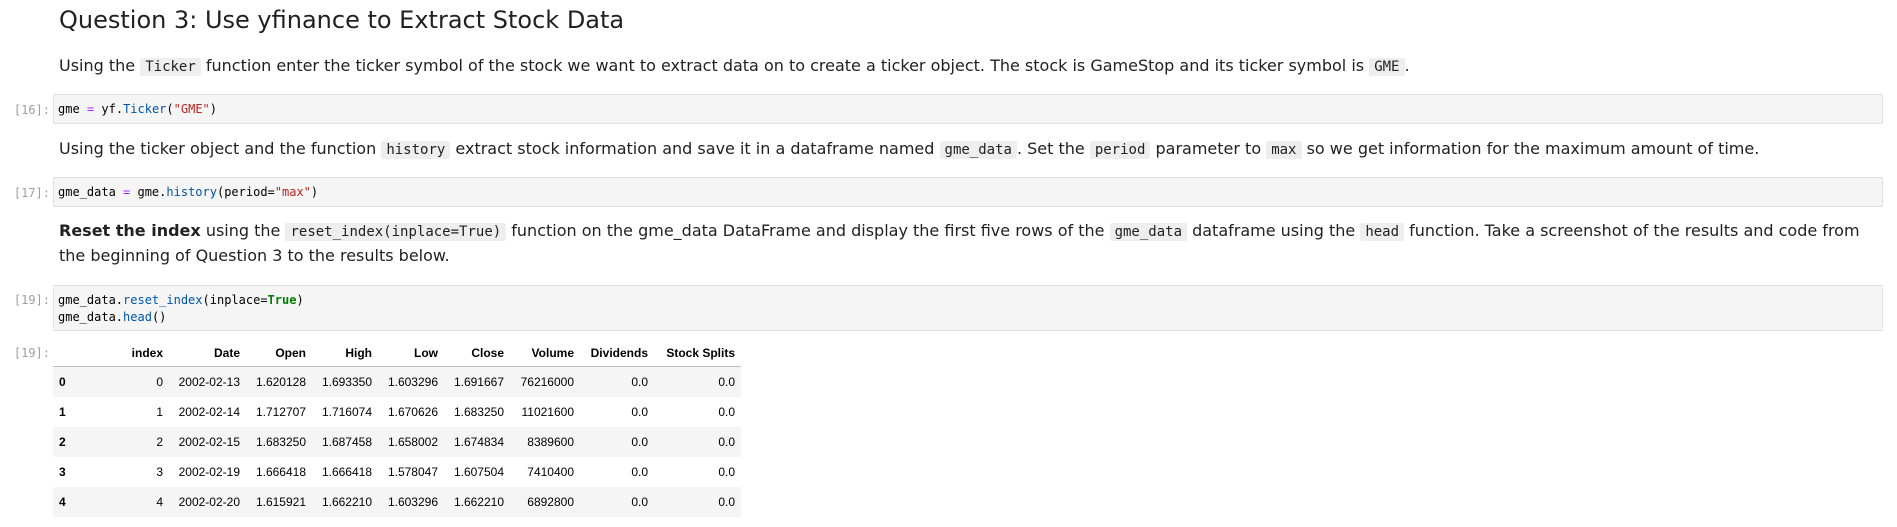 The image size is (1897, 527). I want to click on code-token: "GME", so click(191, 109).